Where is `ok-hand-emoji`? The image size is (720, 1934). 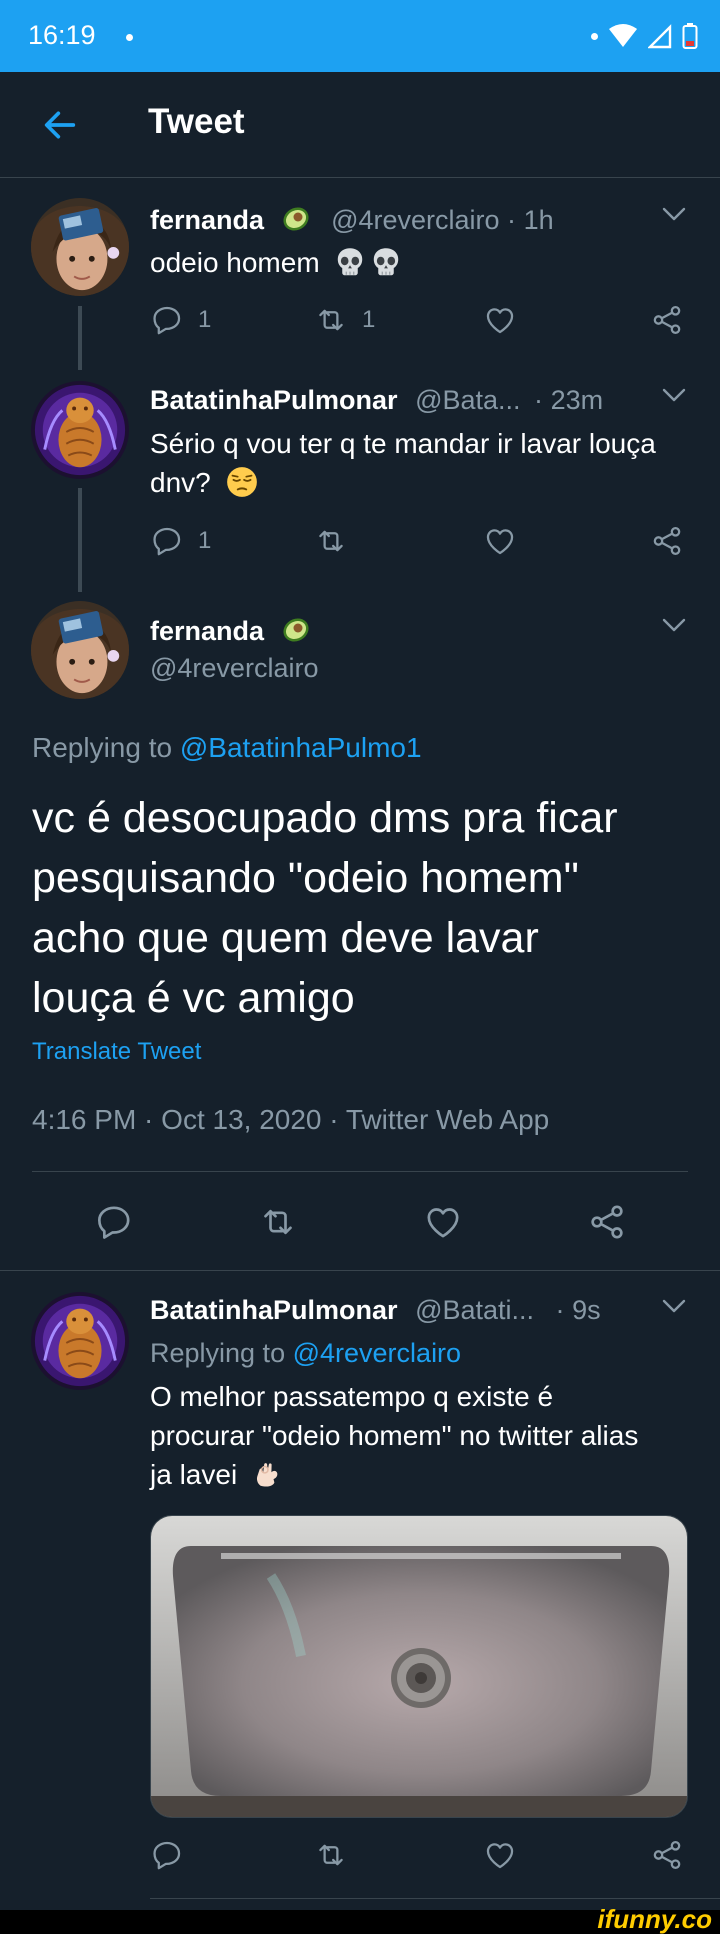
ok-hand-emoji is located at coordinates (268, 1474).